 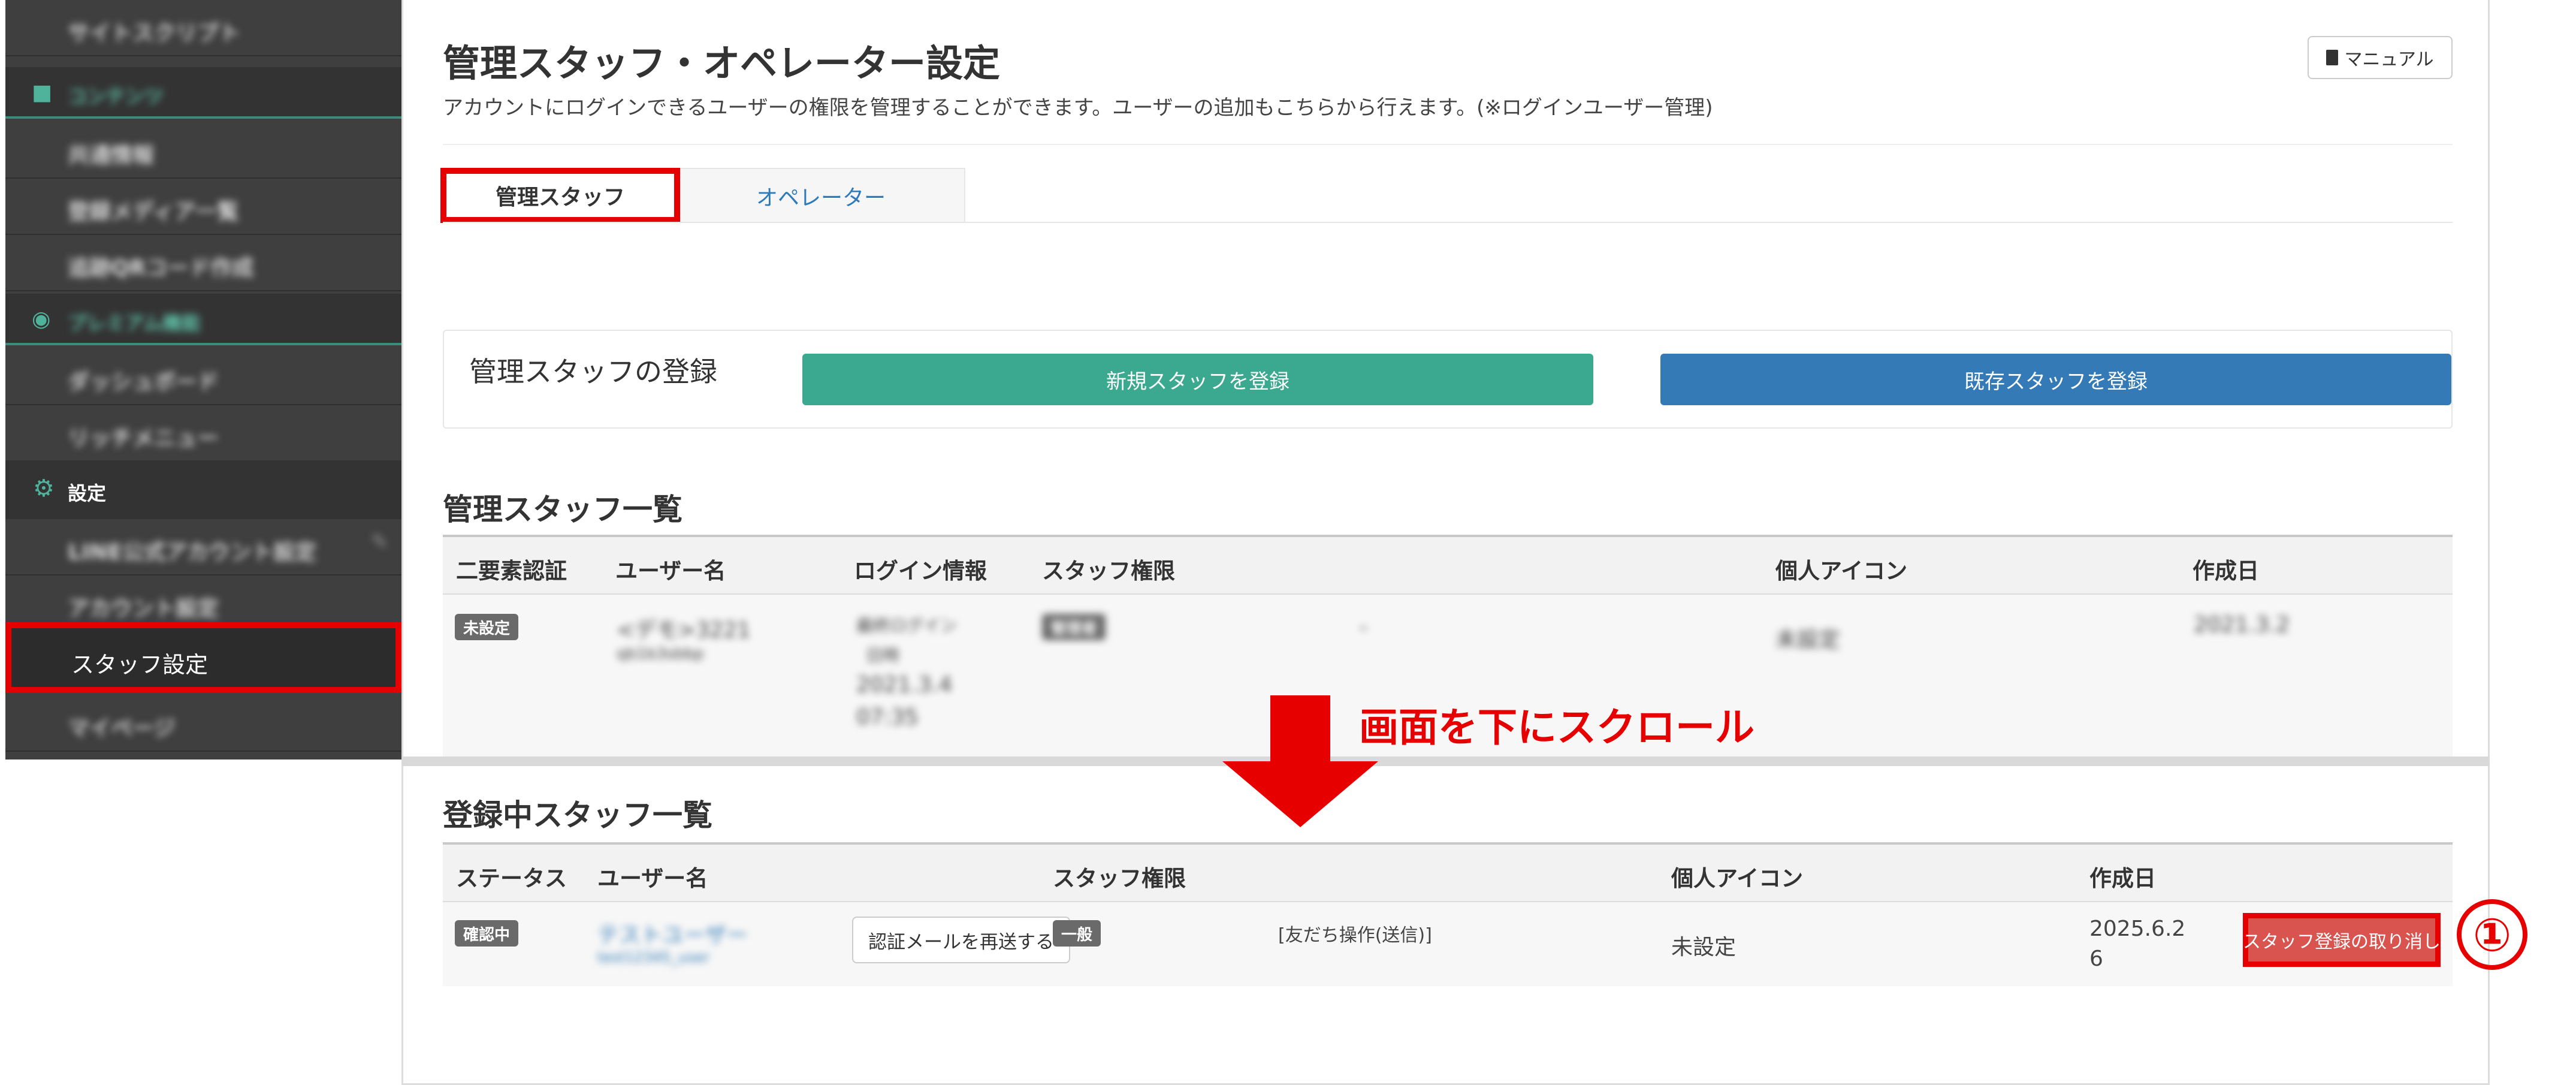 What do you see at coordinates (88, 494) in the screenshot?
I see `sidebar-section-label: 設定` at bounding box center [88, 494].